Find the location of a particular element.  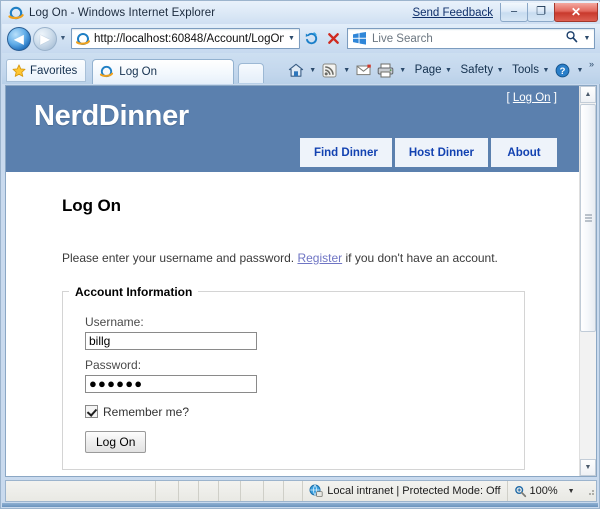

security-zone: Local intranet | Protected Mode: Off is located at coordinates (405, 491).